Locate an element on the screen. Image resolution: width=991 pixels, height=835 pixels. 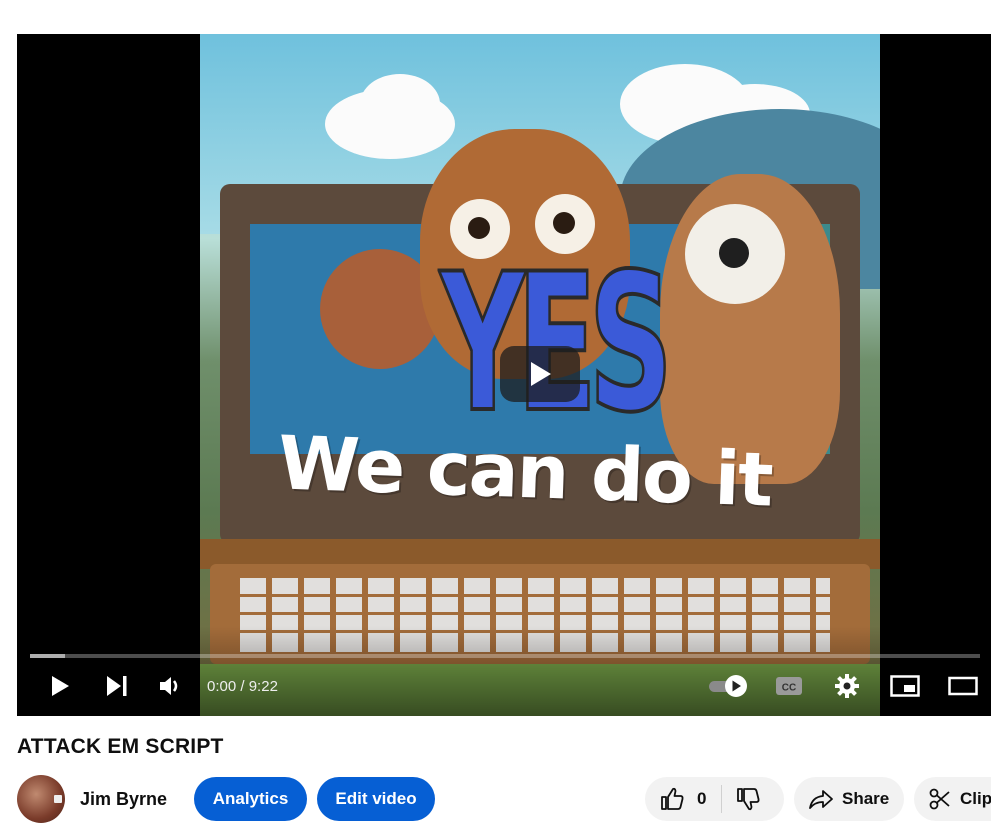
scene-owl-face is located at coordinates (735, 254).